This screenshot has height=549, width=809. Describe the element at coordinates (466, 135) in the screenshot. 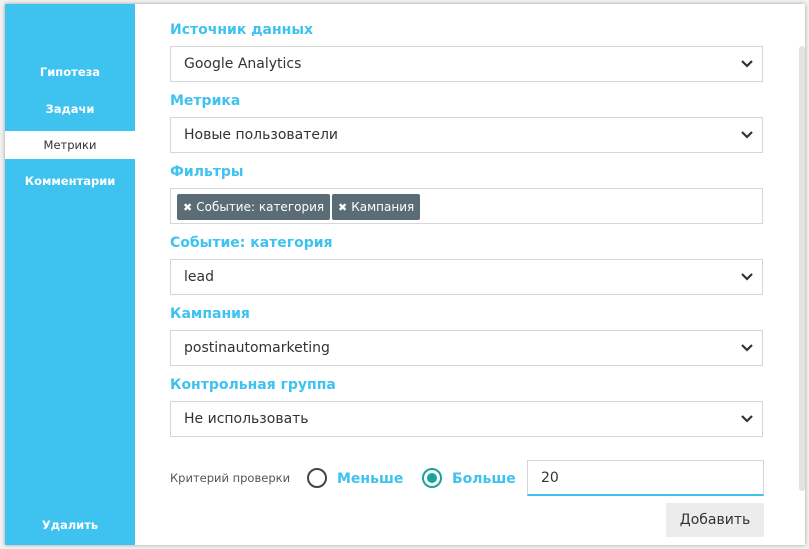

I see `metric-select: Новые пользователи` at that location.